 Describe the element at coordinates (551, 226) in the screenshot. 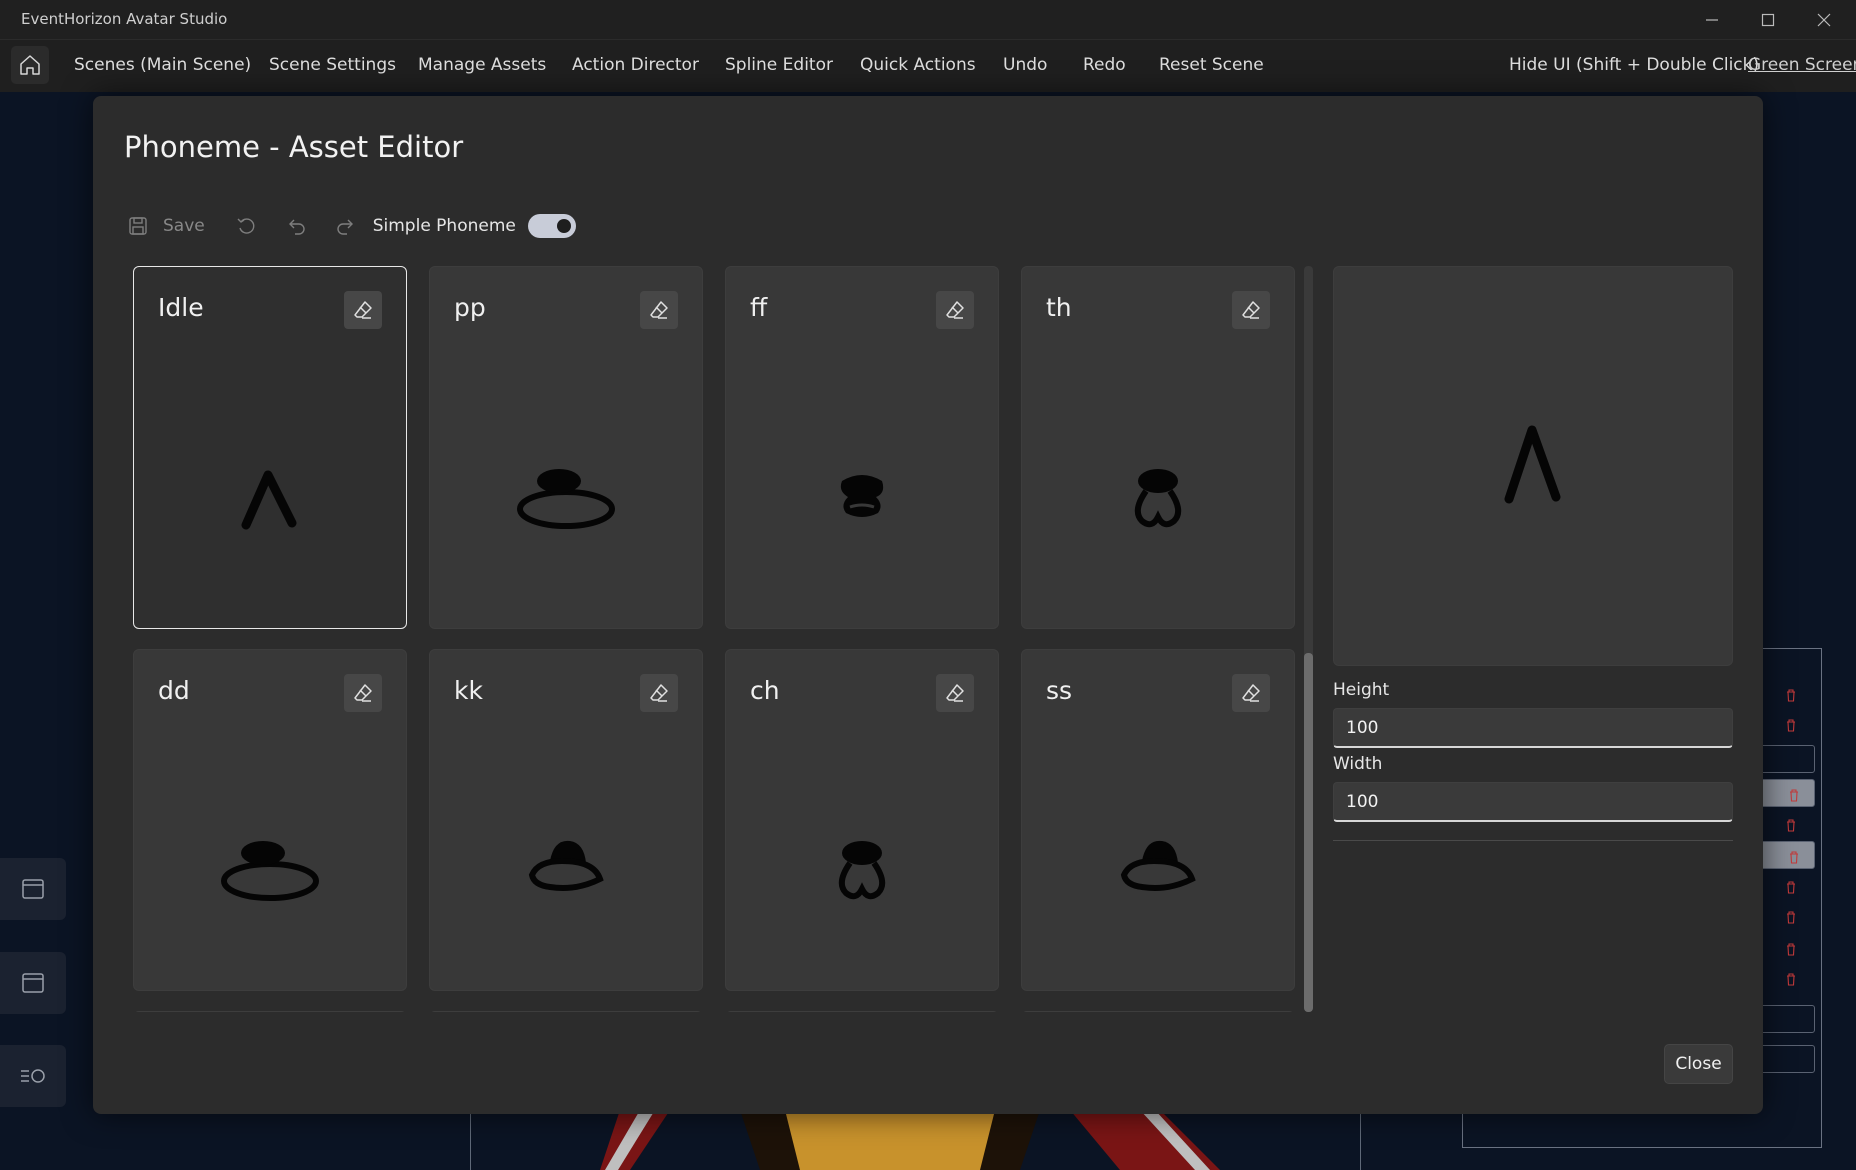

I see `simple-phoneme-toggle` at that location.